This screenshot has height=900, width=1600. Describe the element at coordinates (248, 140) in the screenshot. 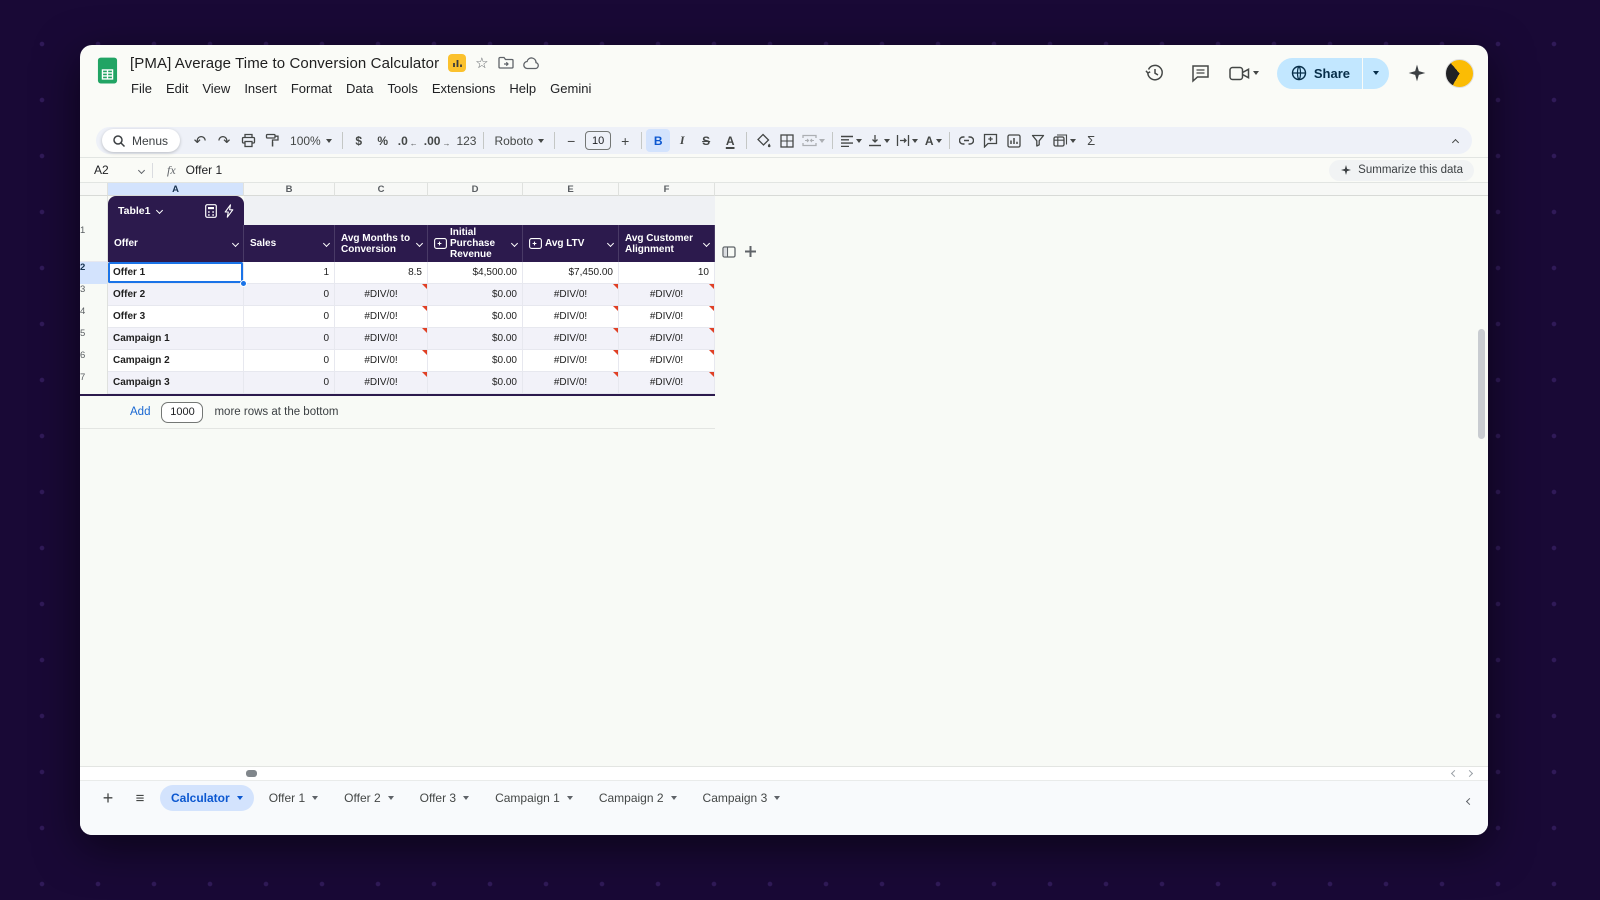

I see `print-button` at that location.